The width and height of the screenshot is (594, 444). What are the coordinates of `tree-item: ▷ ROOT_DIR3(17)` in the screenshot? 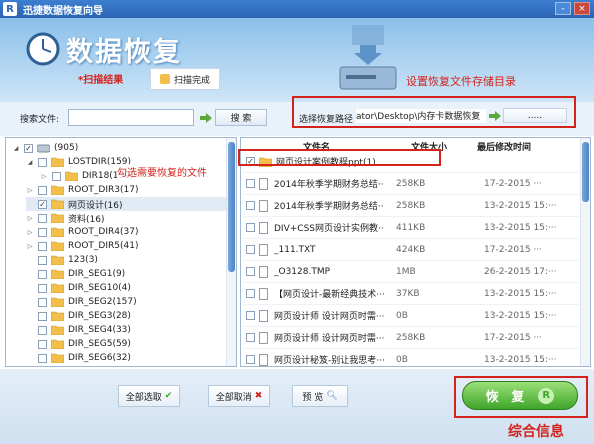 It's located at (126, 190).